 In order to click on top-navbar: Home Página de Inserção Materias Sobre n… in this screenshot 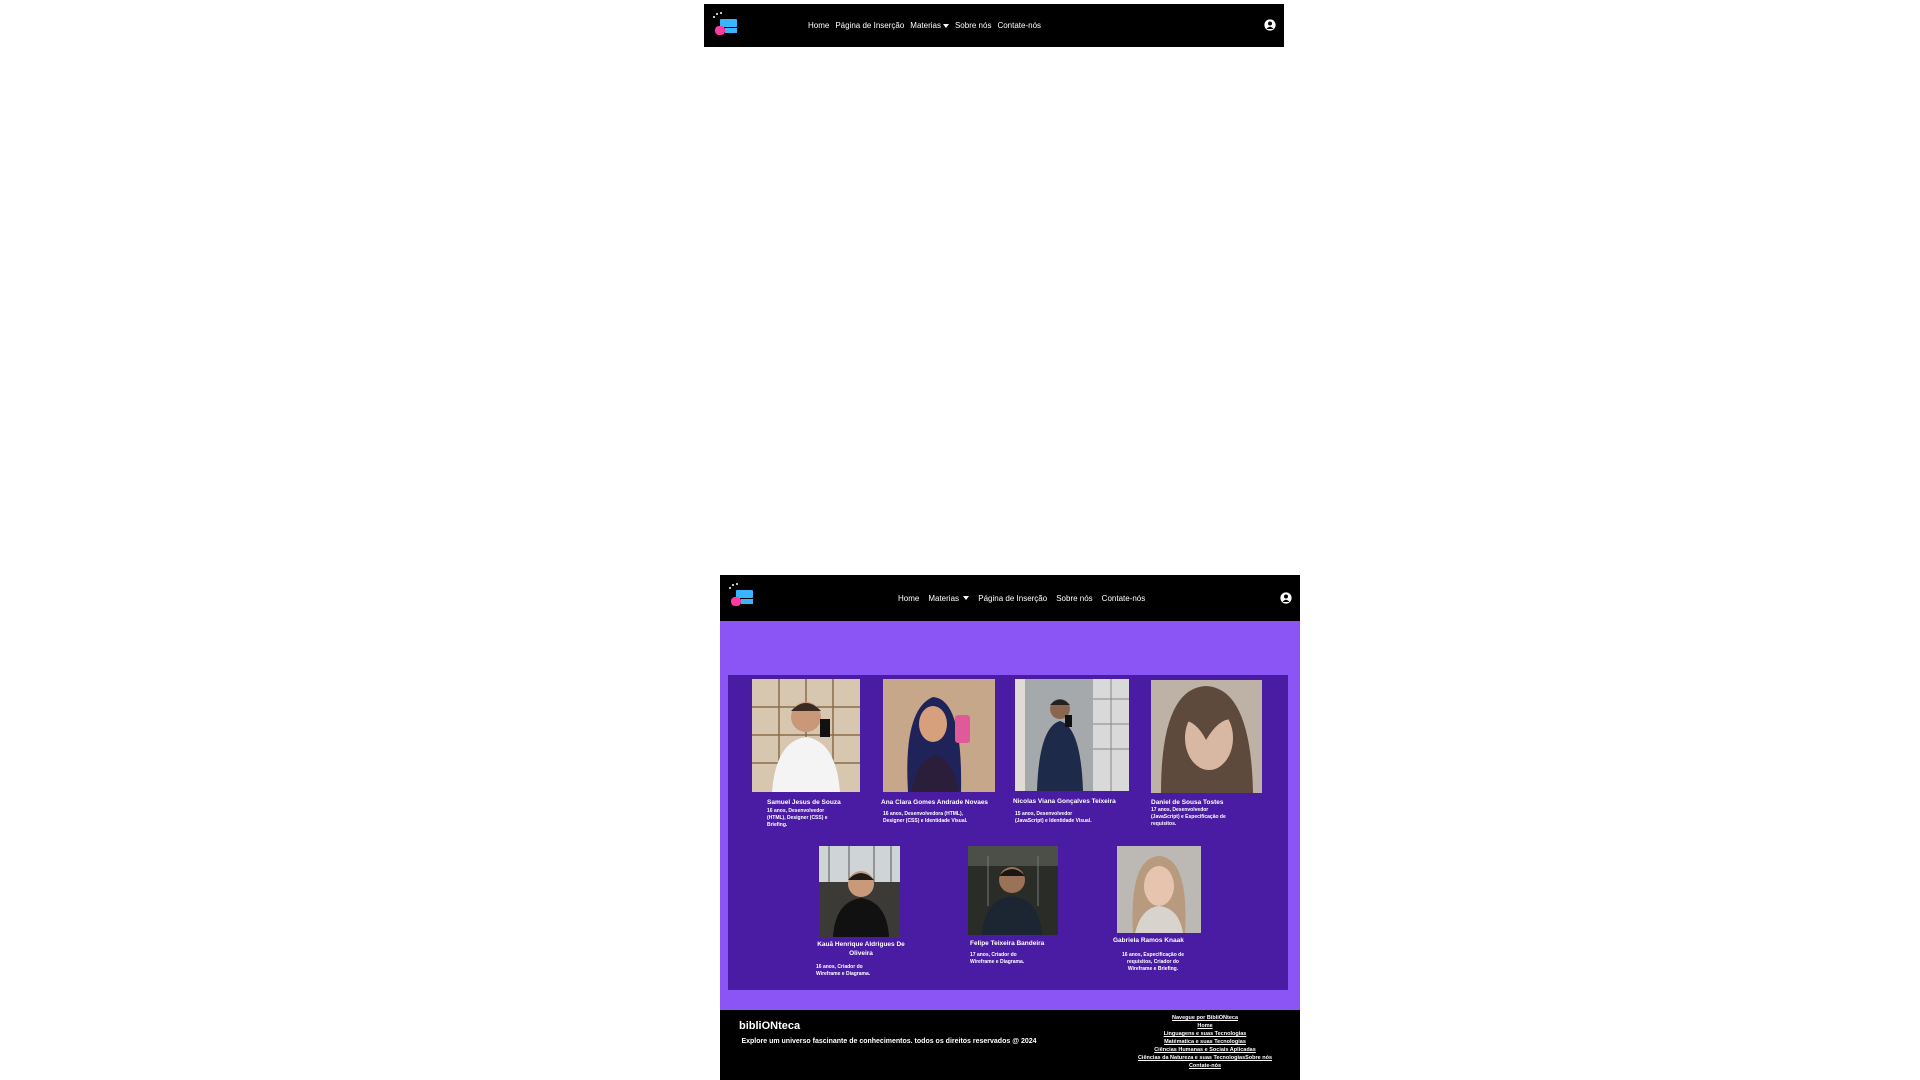, I will do `click(994, 25)`.